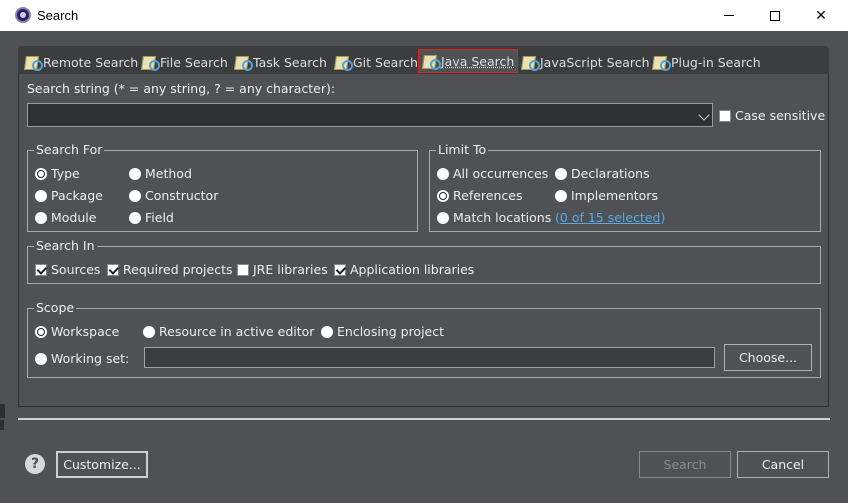 Image resolution: width=848 pixels, height=503 pixels. I want to click on maximize-icon, so click(775, 15).